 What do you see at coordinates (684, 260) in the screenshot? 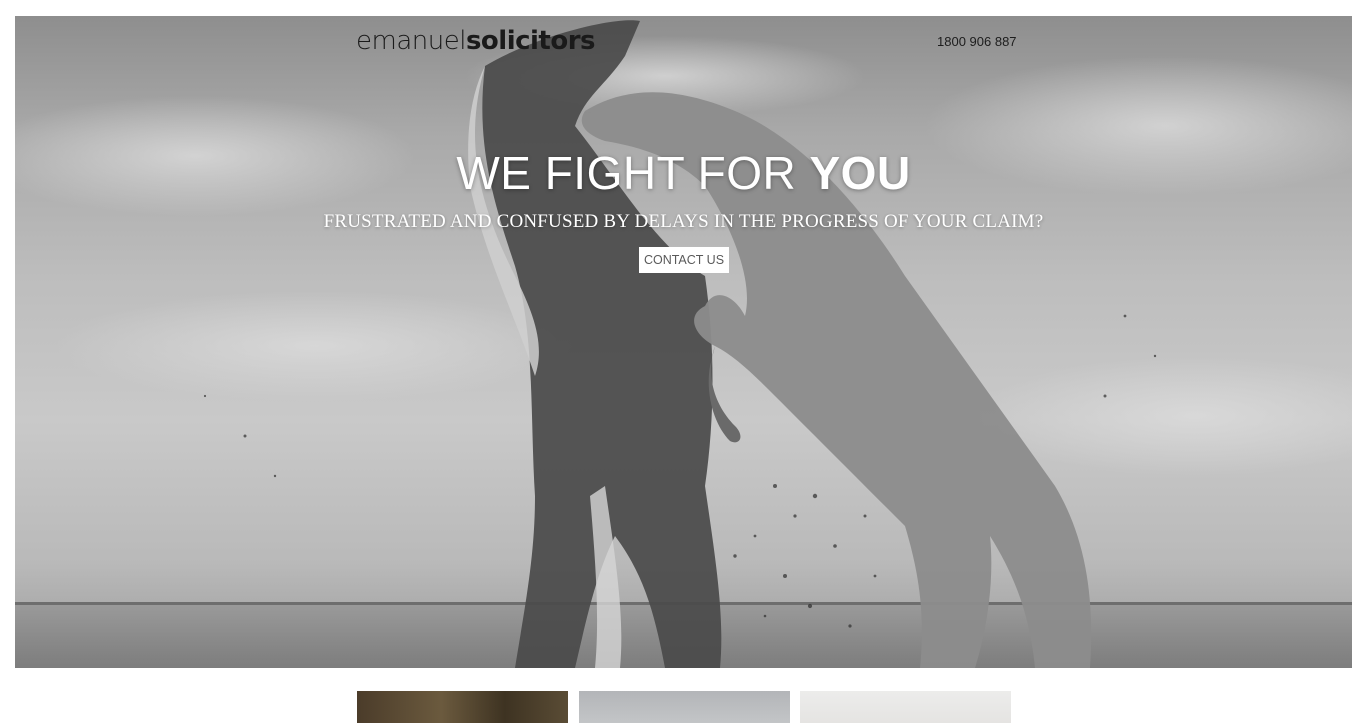
I see `contact-us-button: CONTACT US` at bounding box center [684, 260].